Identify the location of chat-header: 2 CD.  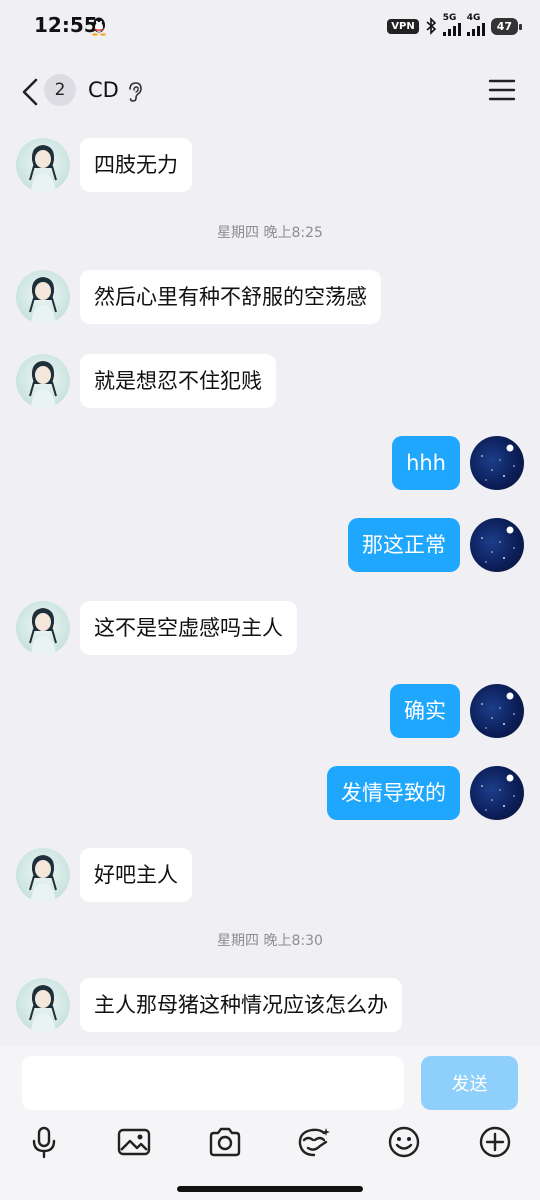
(270, 92).